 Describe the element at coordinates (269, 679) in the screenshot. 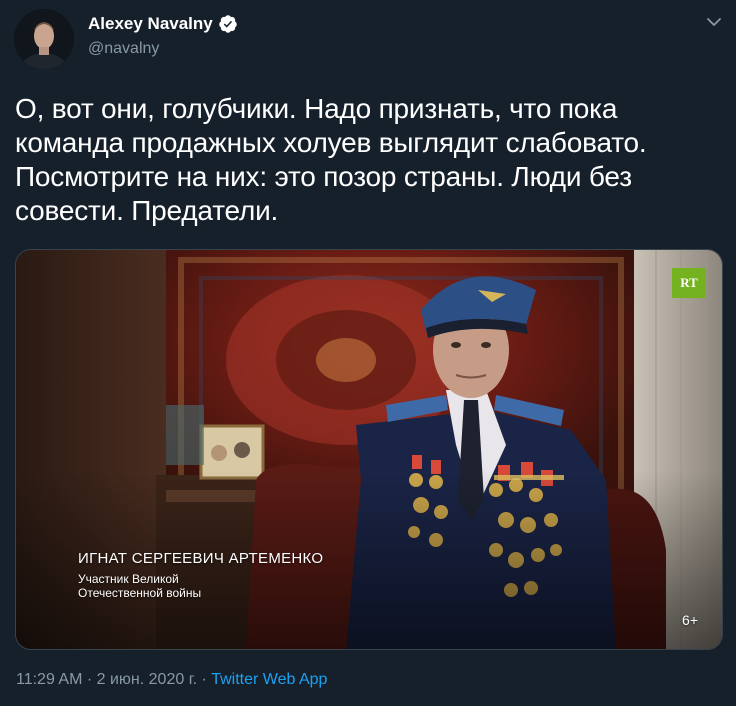

I see `tweet-source-link: Twitter Web App` at that location.